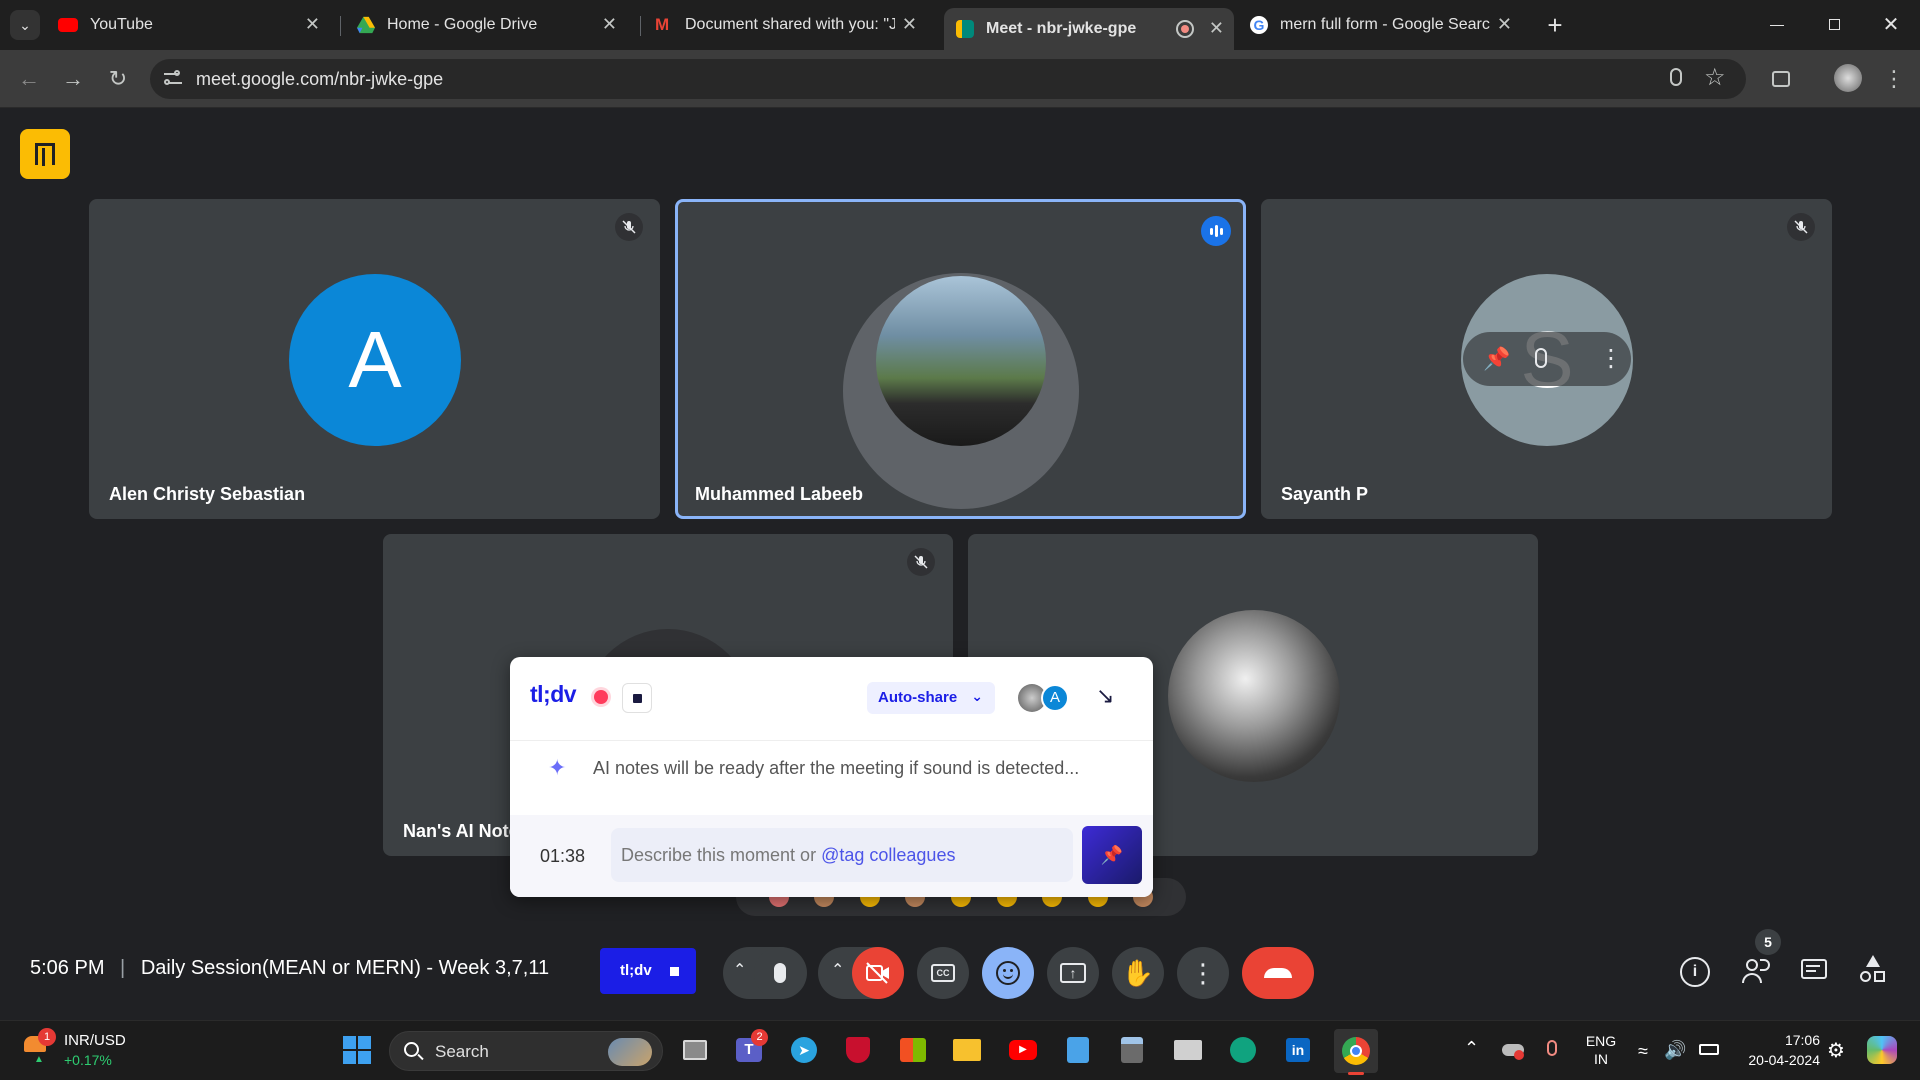  I want to click on wifi-icon: ≈, so click(1643, 1051).